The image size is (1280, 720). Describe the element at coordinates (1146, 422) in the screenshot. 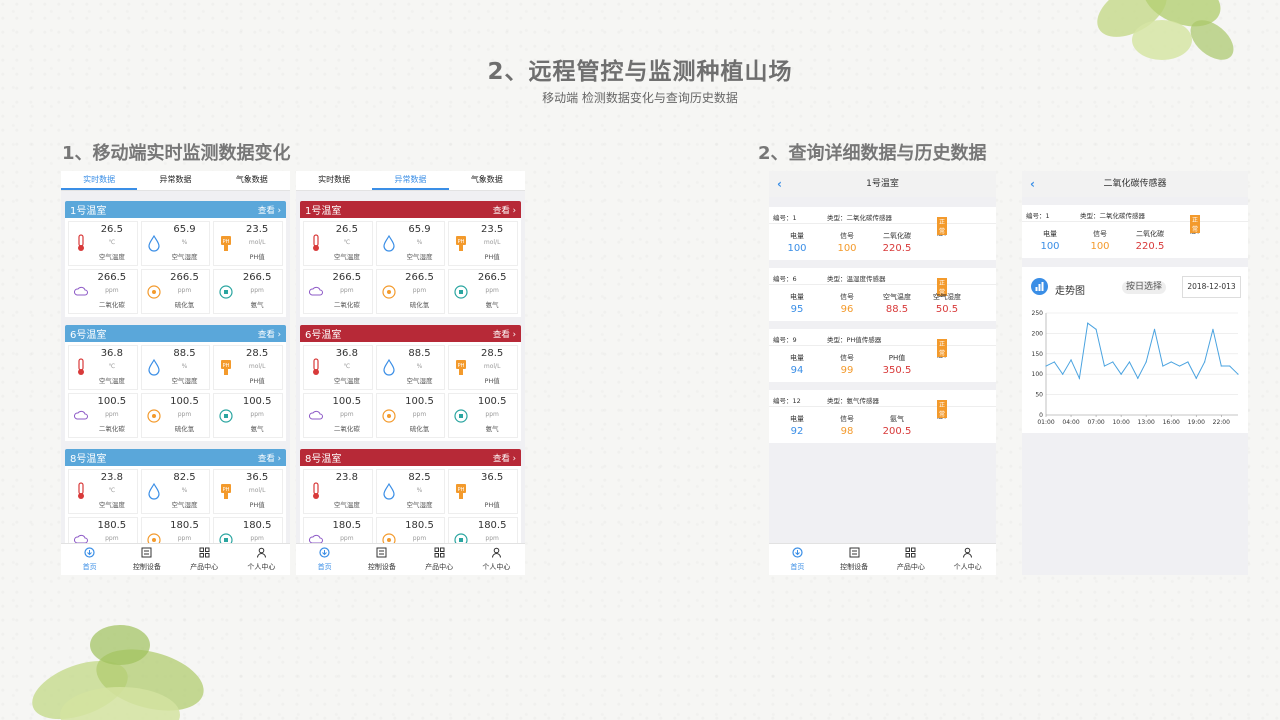

I see `x-tick-label: 13:00` at that location.